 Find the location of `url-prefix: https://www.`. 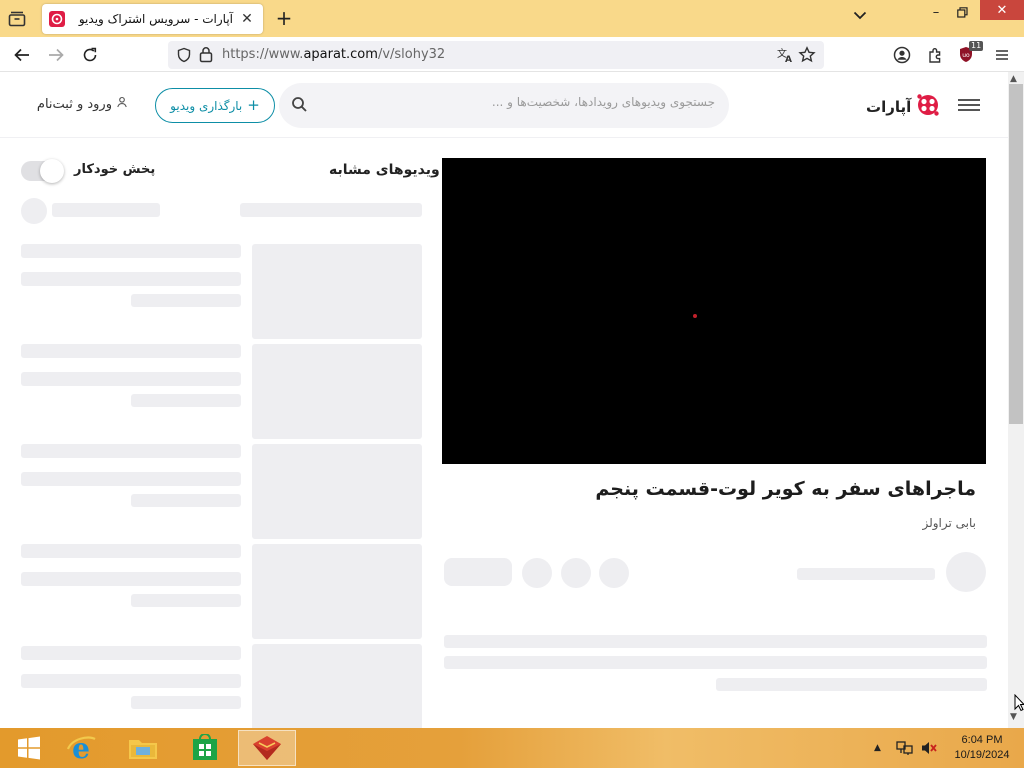

url-prefix: https://www. is located at coordinates (263, 54).